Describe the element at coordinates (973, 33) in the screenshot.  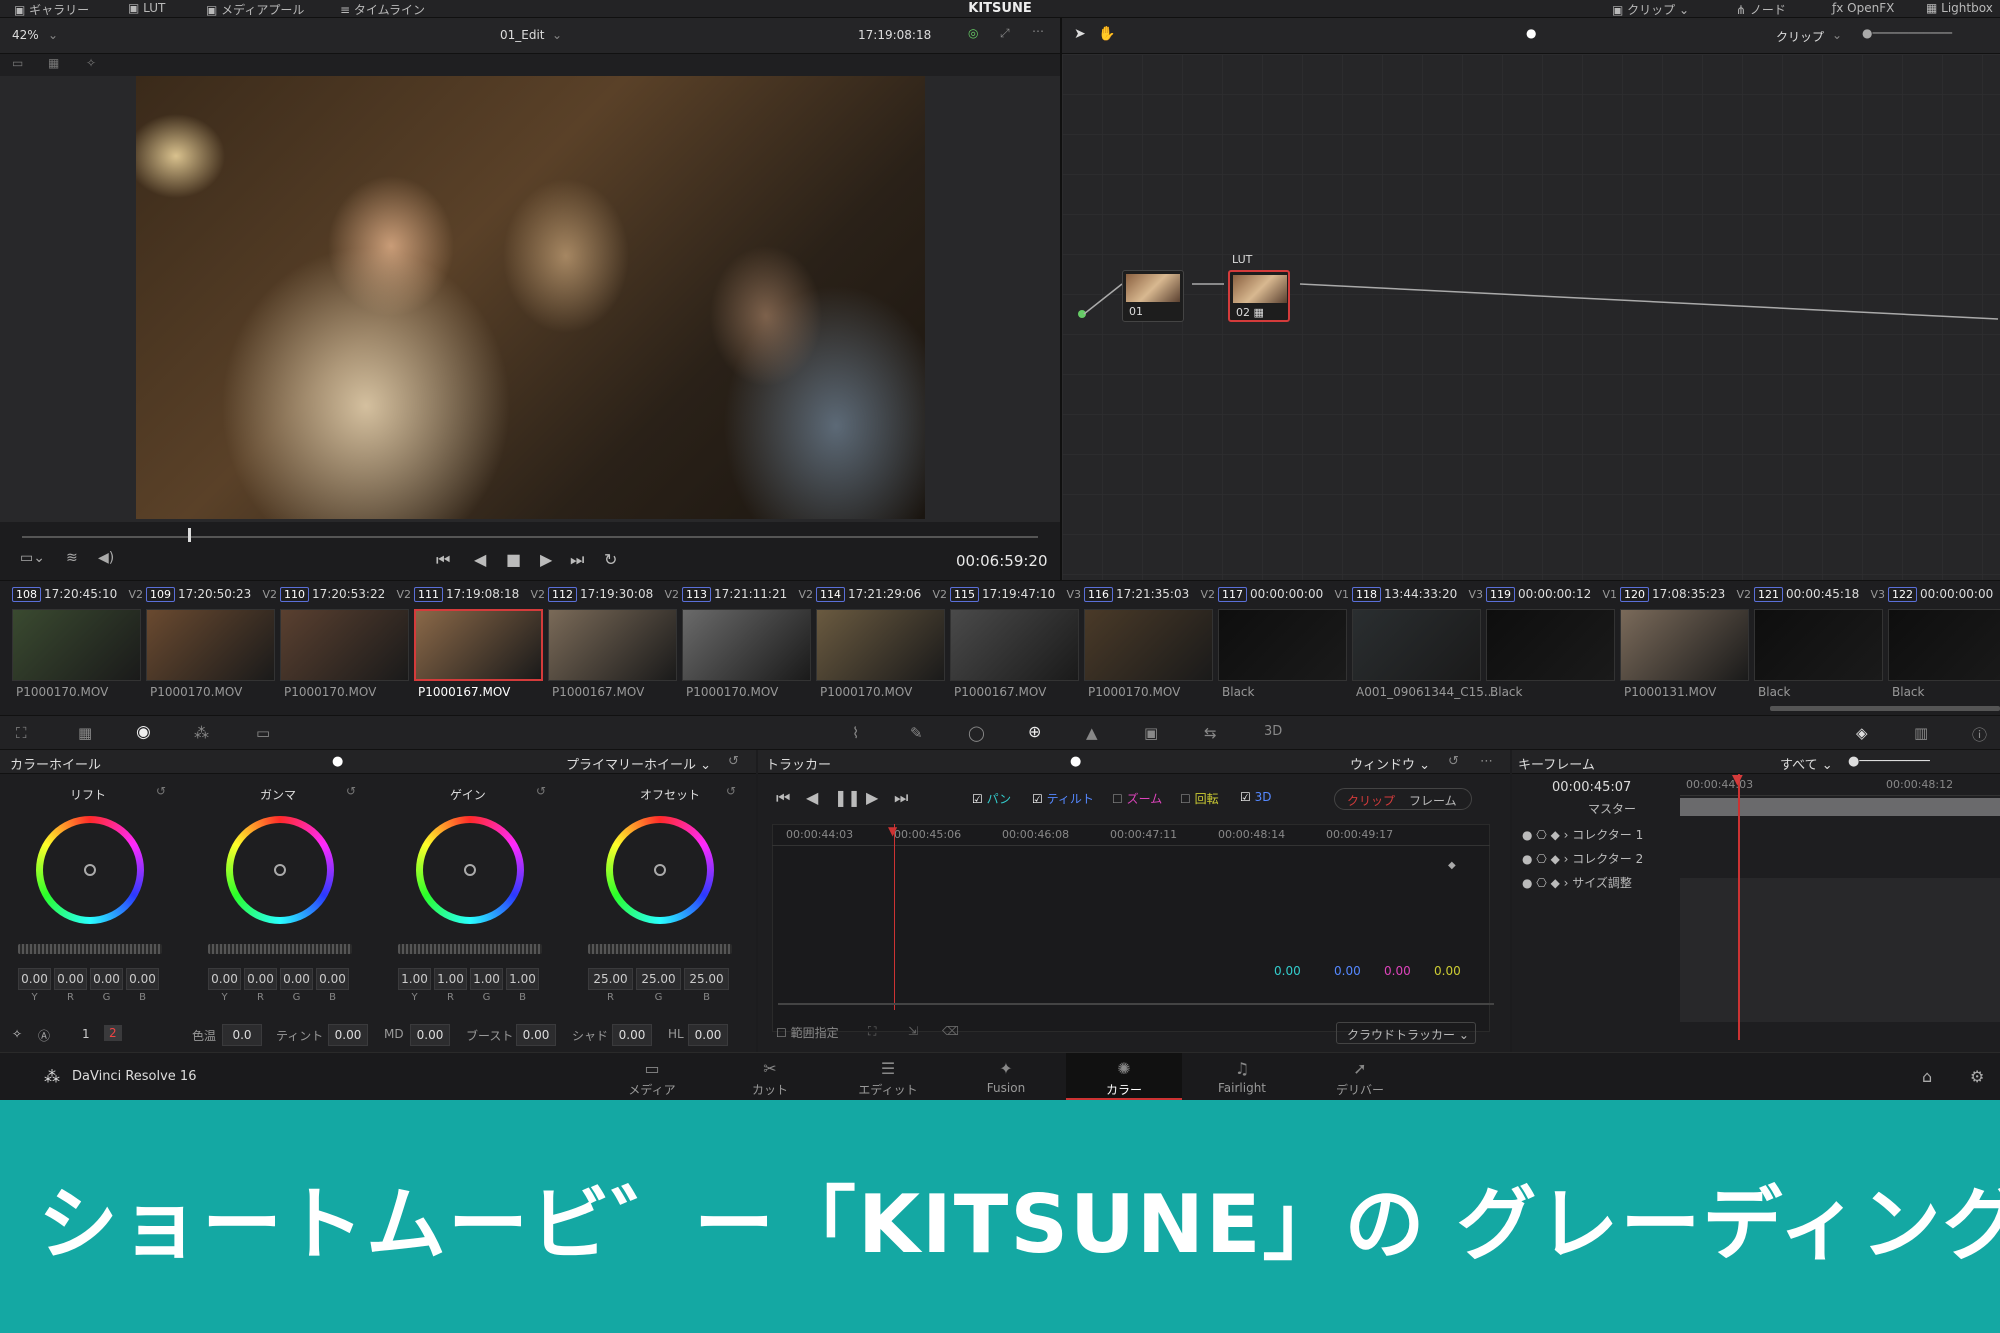
I see `color-bypass-icon: ◎` at that location.